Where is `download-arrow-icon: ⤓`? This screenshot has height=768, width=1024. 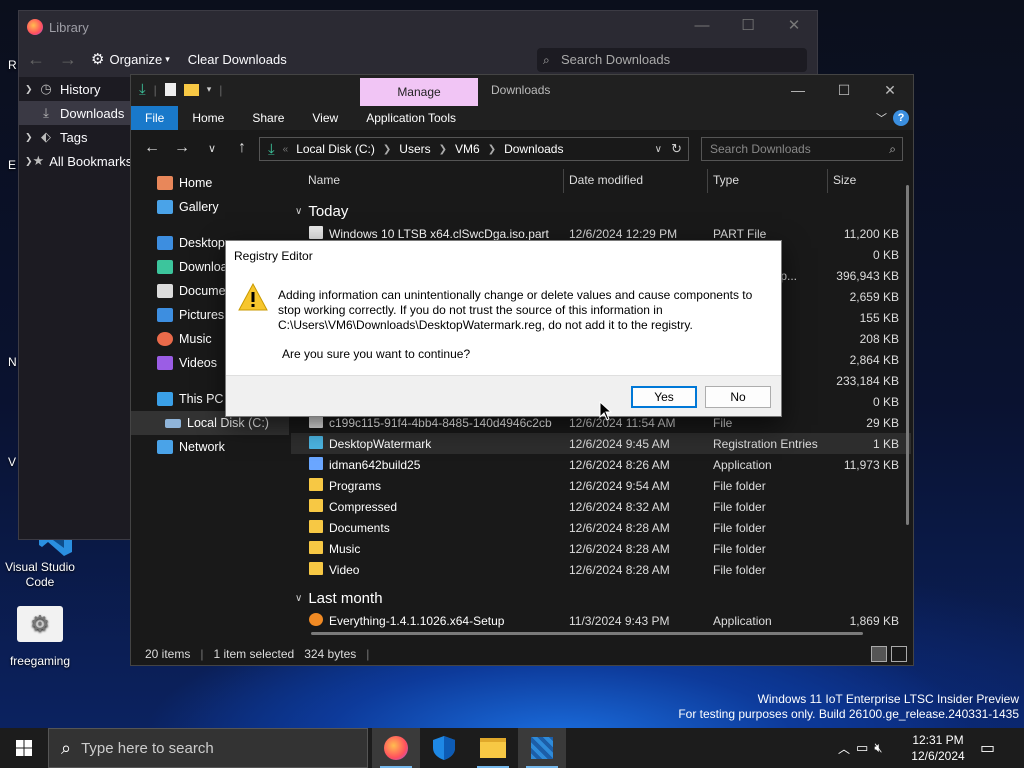
download-arrow-icon: ⤓ is located at coordinates (142, 89).